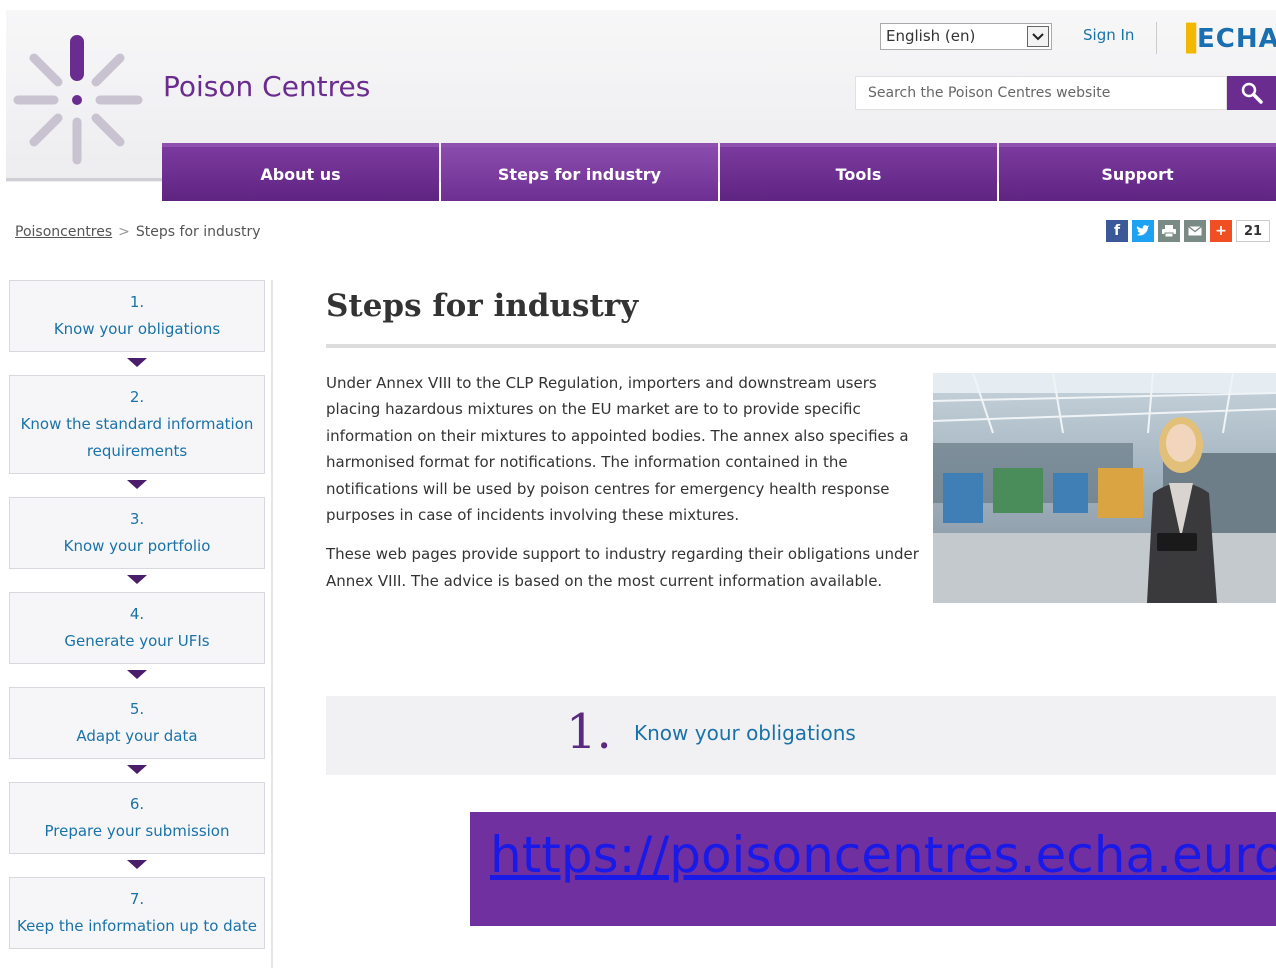  Describe the element at coordinates (137, 818) in the screenshot. I see `sidebar-step-6: 6. Prepare your submission` at that location.